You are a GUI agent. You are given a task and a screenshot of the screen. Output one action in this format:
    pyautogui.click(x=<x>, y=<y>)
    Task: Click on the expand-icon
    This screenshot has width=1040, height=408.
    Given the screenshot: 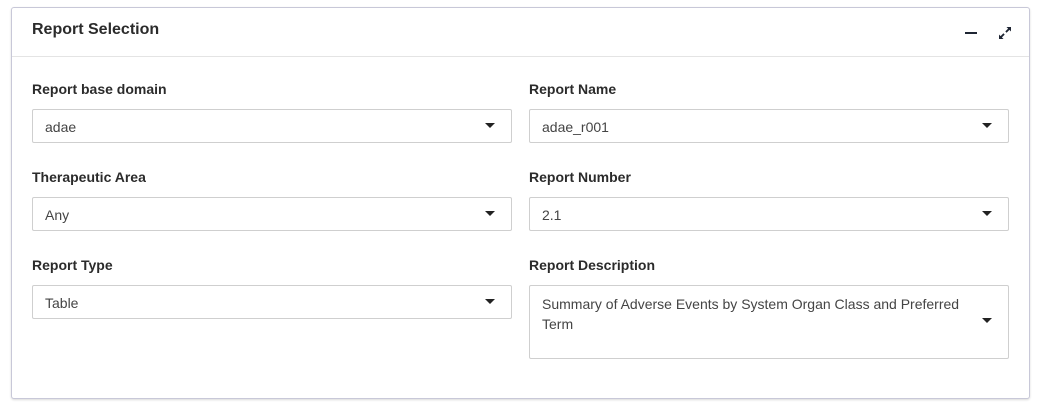 What is the action you would take?
    pyautogui.click(x=1005, y=33)
    